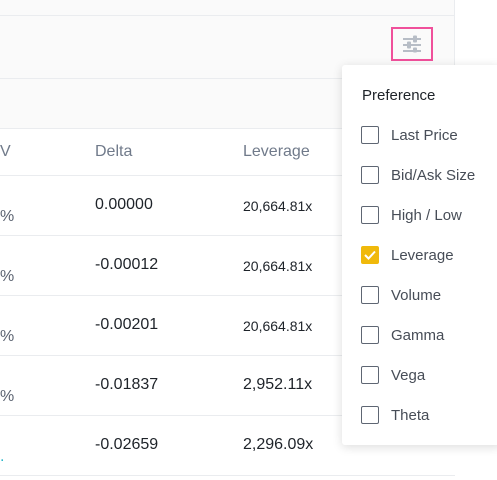  I want to click on preference-item-last-price: Last Price, so click(409, 135).